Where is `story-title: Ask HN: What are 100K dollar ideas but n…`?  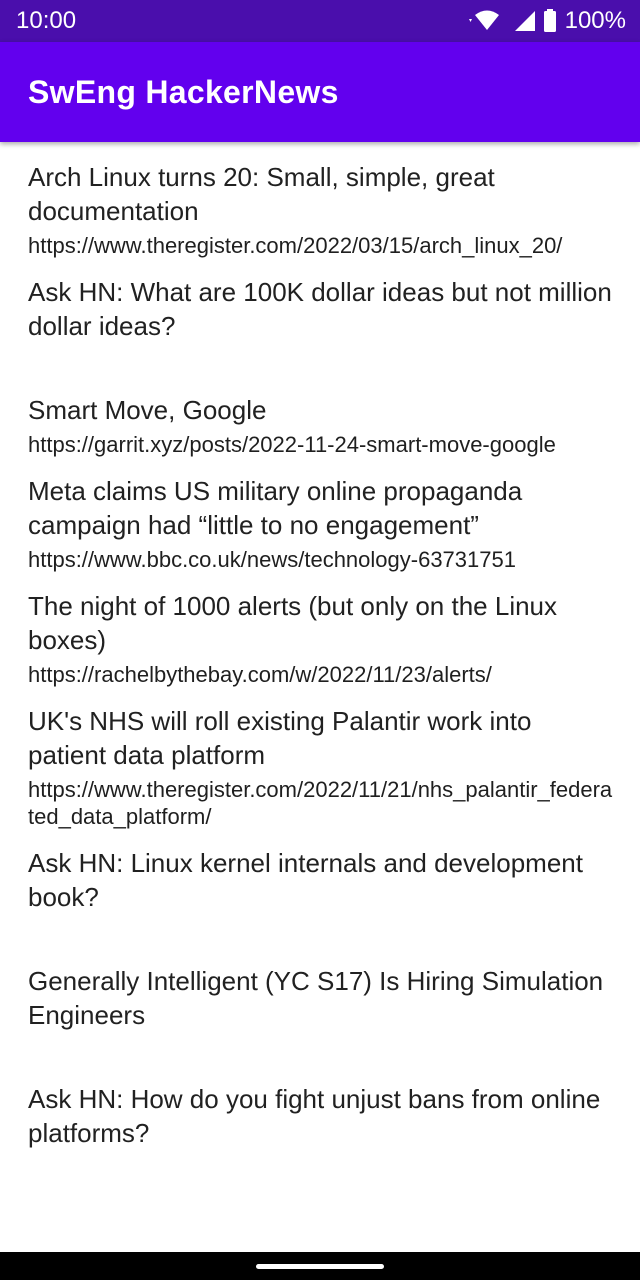
story-title: Ask HN: What are 100K dollar ideas but n… is located at coordinates (322, 309).